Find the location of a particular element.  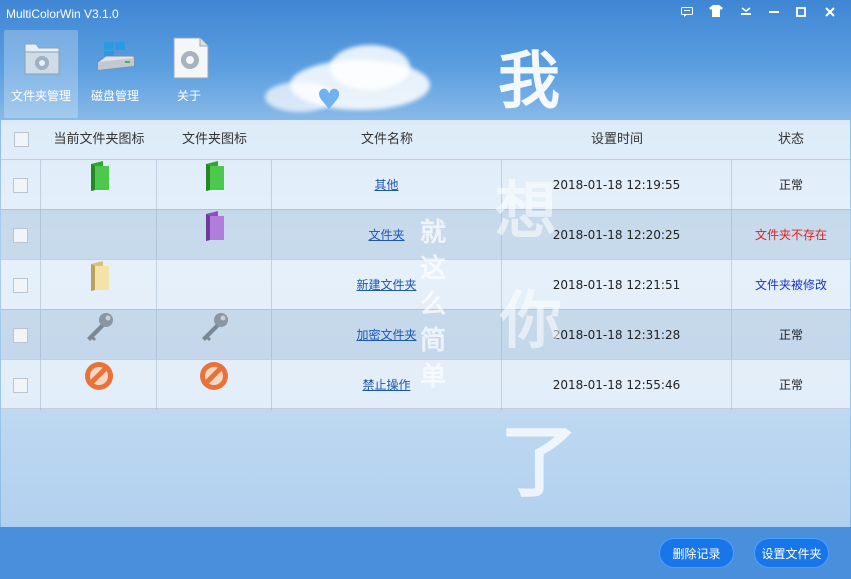

header-current-icon: 当前文件夹图标 is located at coordinates (99, 139).